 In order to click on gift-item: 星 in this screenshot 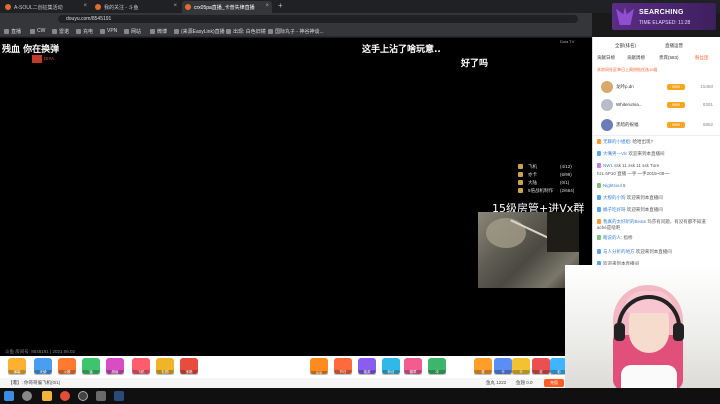, I will do `click(483, 366)`.